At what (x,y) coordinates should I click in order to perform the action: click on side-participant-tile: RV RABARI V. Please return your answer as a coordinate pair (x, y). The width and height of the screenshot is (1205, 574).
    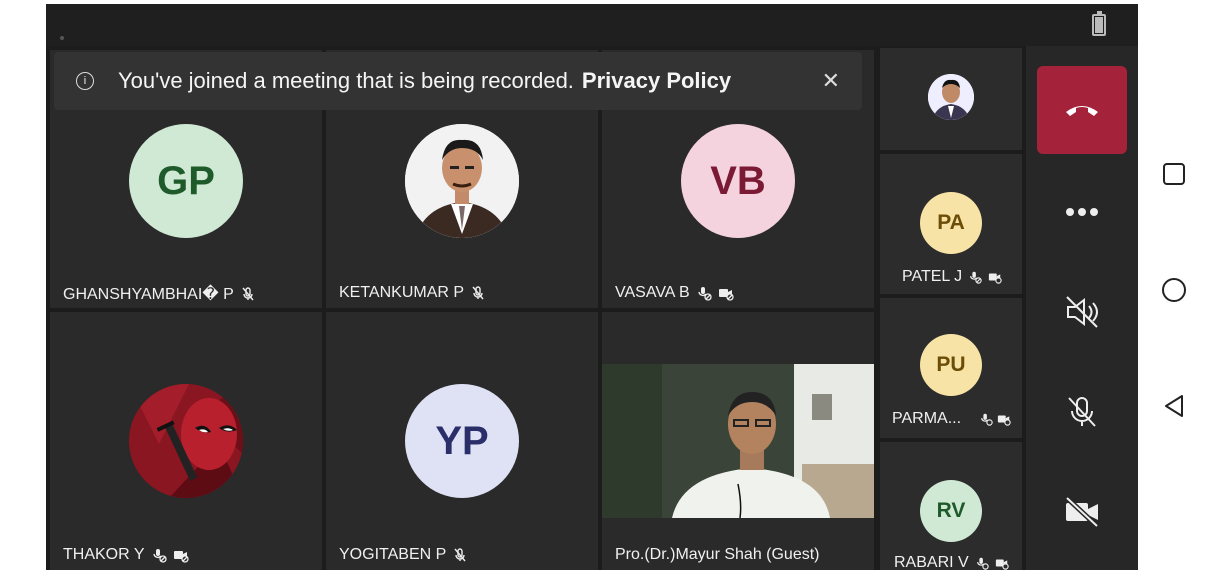
    Looking at the image, I should click on (951, 506).